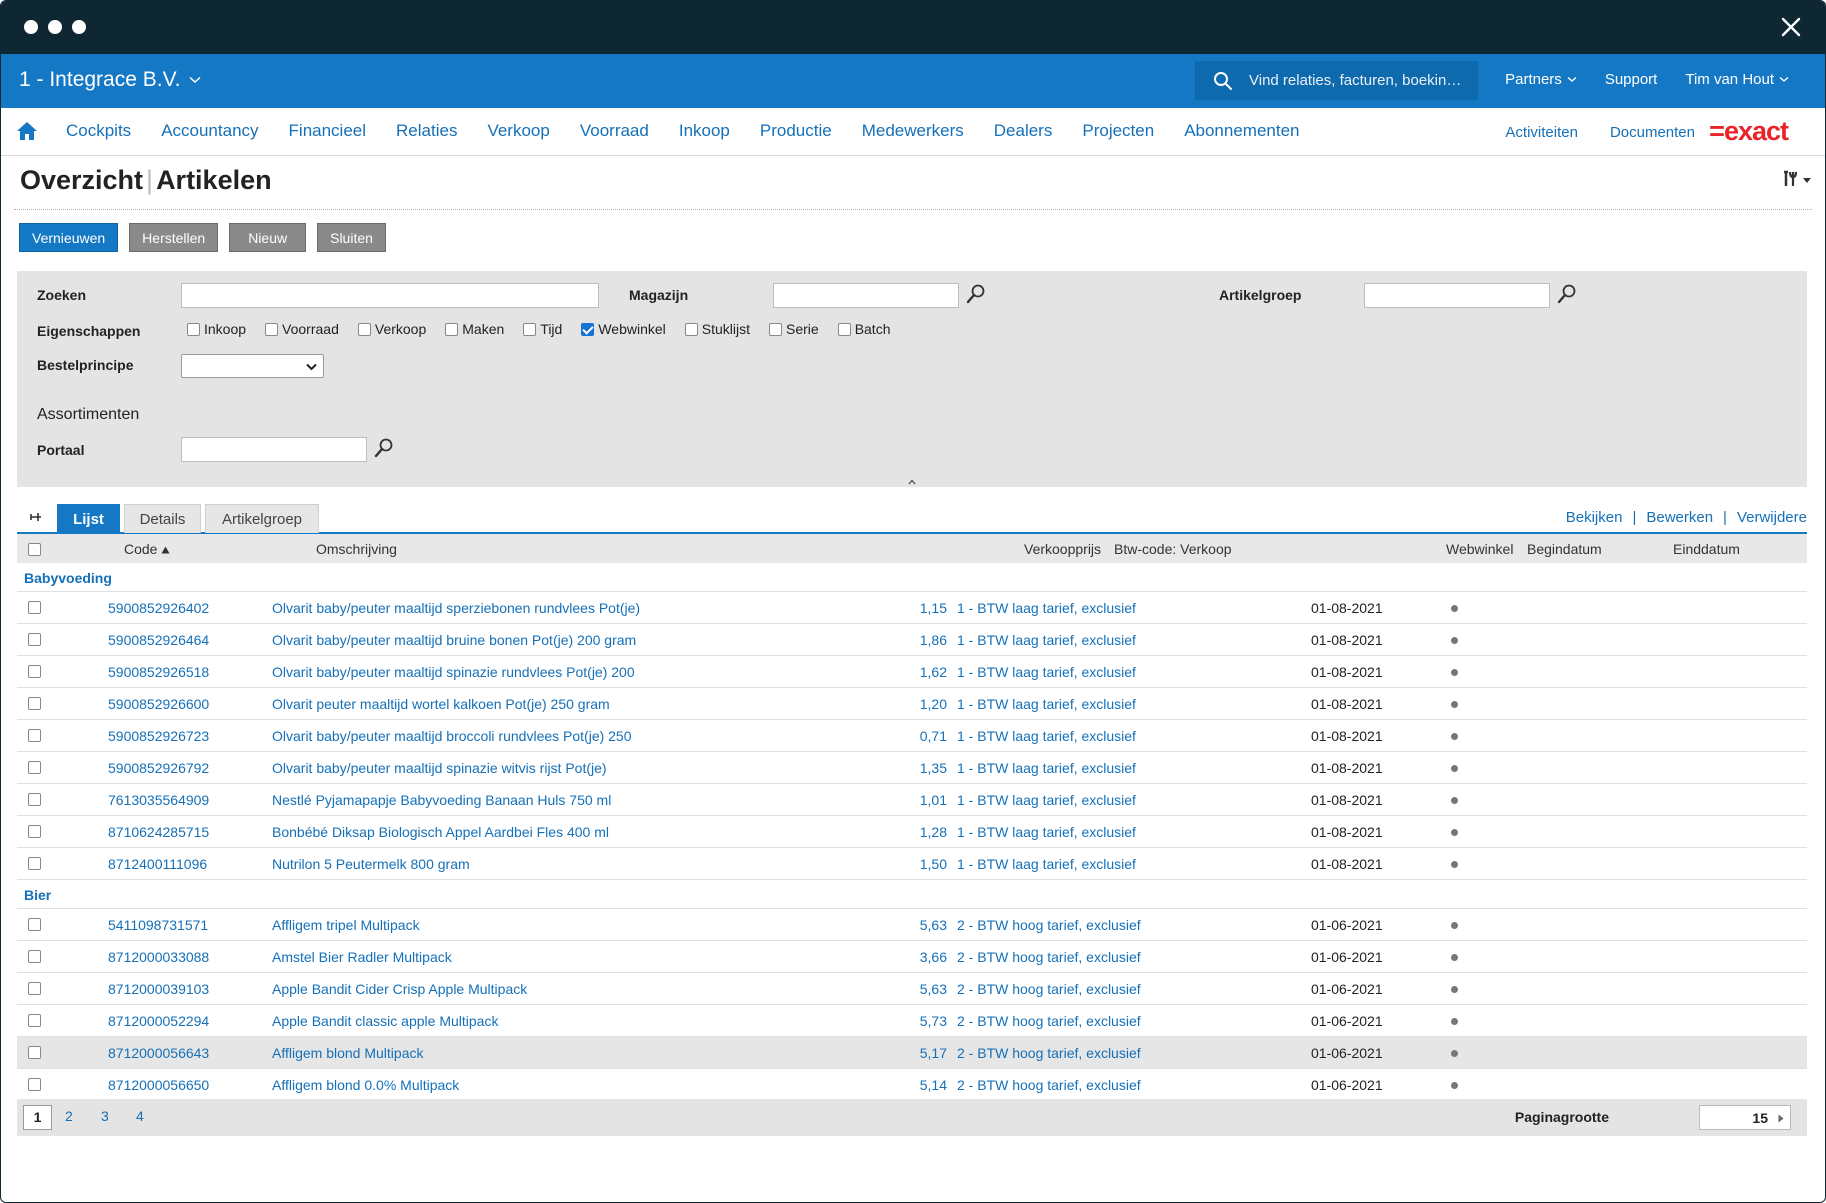 This screenshot has height=1203, width=1826. Describe the element at coordinates (1479, 549) in the screenshot. I see `header-webwinkel: Webwinkel` at that location.